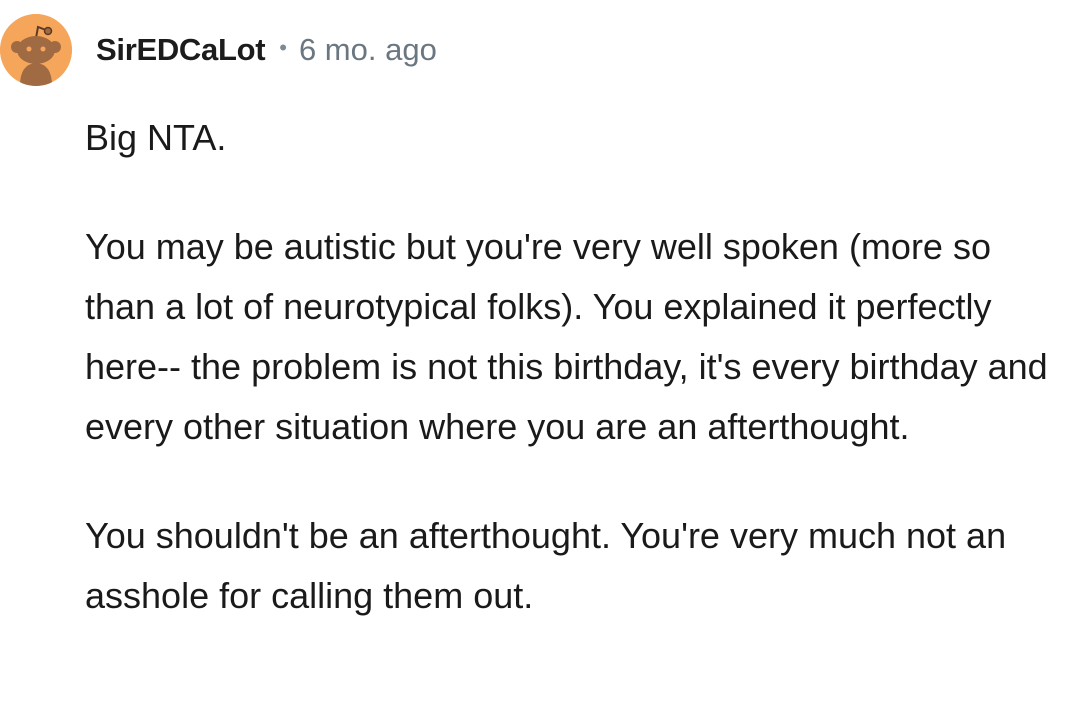  I want to click on username-link: SirEDCaLot, so click(181, 50).